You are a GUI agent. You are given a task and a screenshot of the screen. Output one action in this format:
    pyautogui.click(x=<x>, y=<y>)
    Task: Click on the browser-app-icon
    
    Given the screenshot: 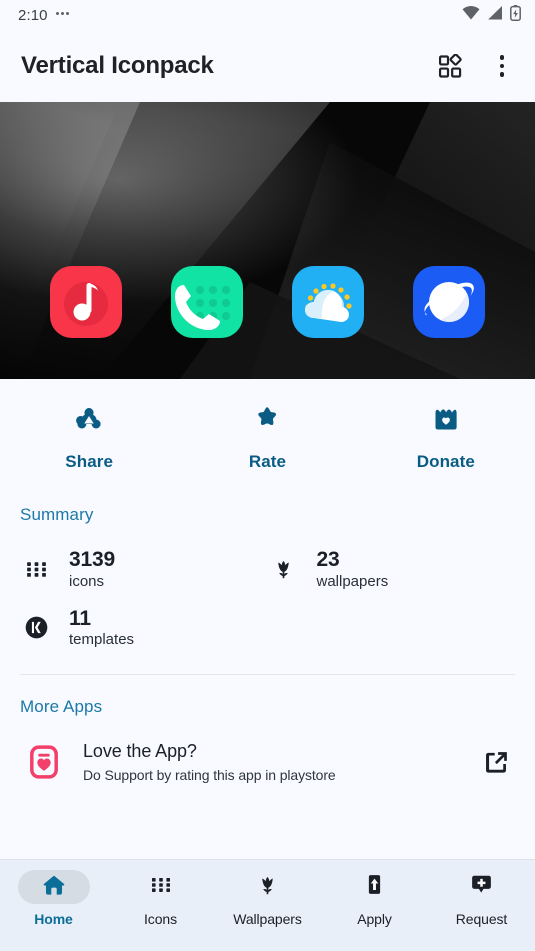 What is the action you would take?
    pyautogui.click(x=448, y=302)
    